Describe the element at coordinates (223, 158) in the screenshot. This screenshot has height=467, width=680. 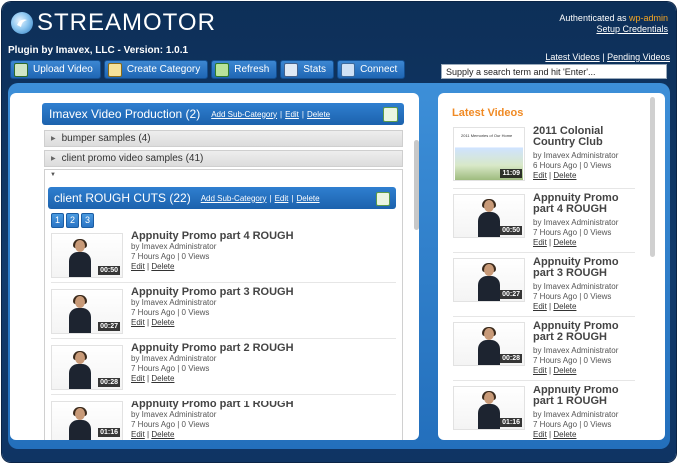
I see `collapsed-category-client-promo: ▶ client promo video samples (41)` at that location.